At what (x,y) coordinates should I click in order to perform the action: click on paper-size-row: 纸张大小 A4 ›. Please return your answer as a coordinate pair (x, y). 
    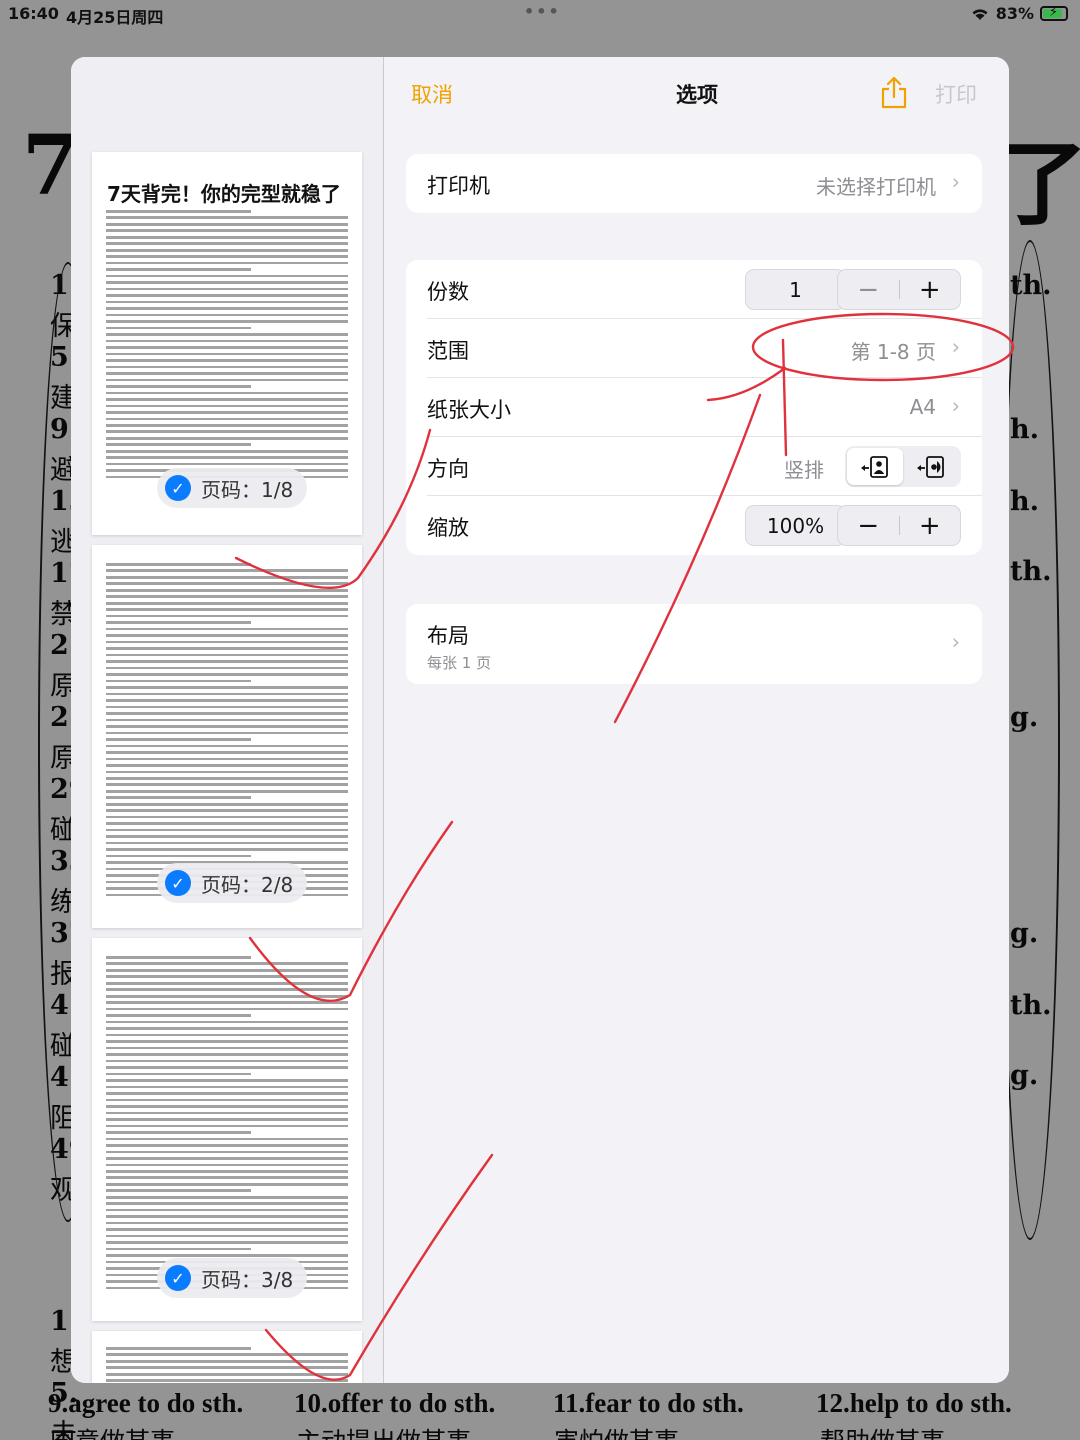
    Looking at the image, I should click on (704, 407).